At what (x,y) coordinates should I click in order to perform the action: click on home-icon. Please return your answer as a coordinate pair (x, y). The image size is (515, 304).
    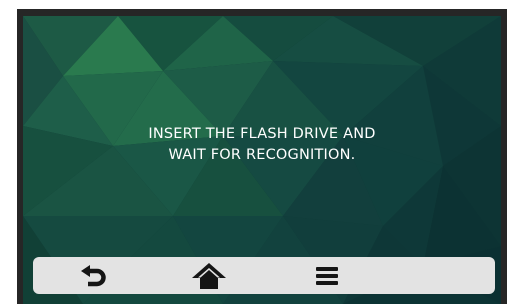
    Looking at the image, I should click on (209, 275).